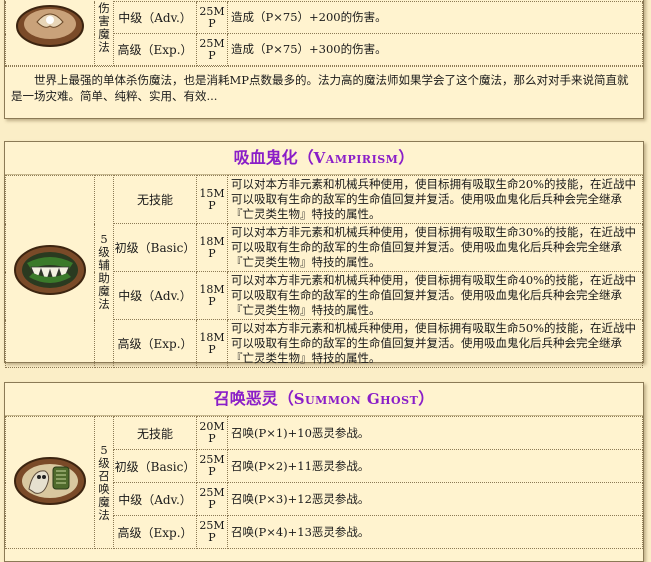  I want to click on vampire-fangs-icon, so click(50, 271).